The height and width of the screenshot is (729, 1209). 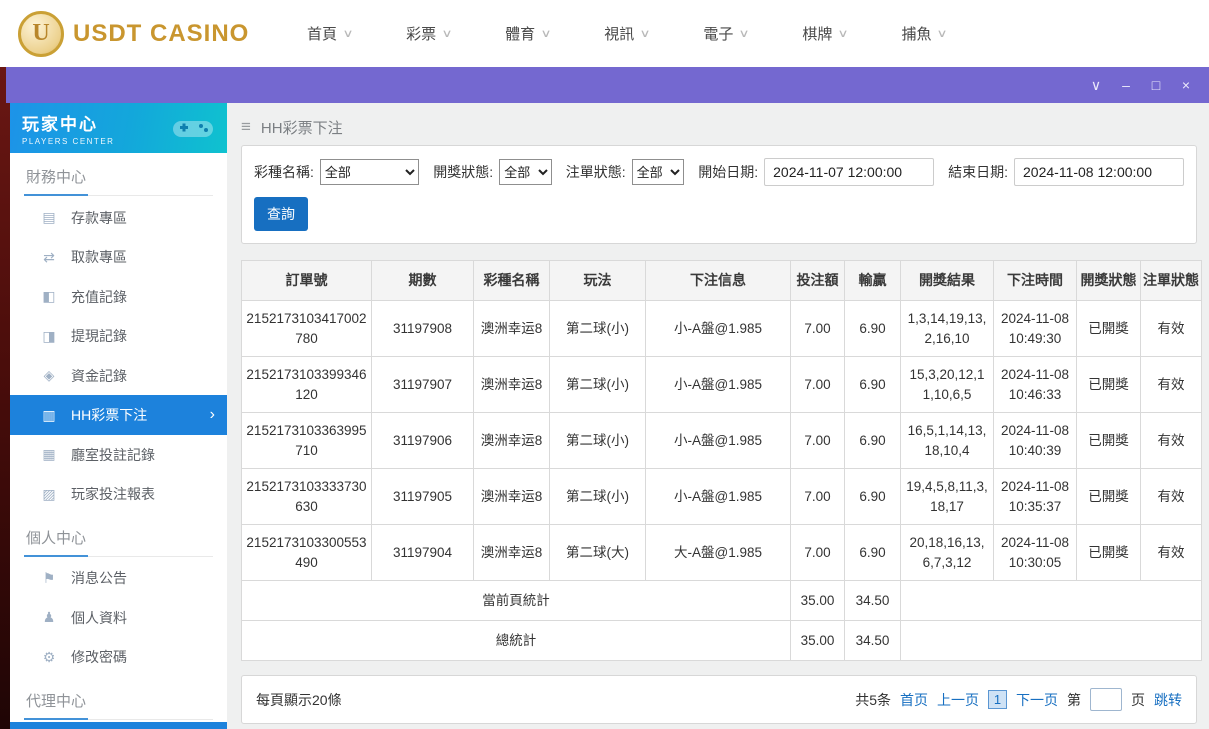 I want to click on cell-draw-result: 1,3,14,19,13,2,16,10, so click(x=947, y=328).